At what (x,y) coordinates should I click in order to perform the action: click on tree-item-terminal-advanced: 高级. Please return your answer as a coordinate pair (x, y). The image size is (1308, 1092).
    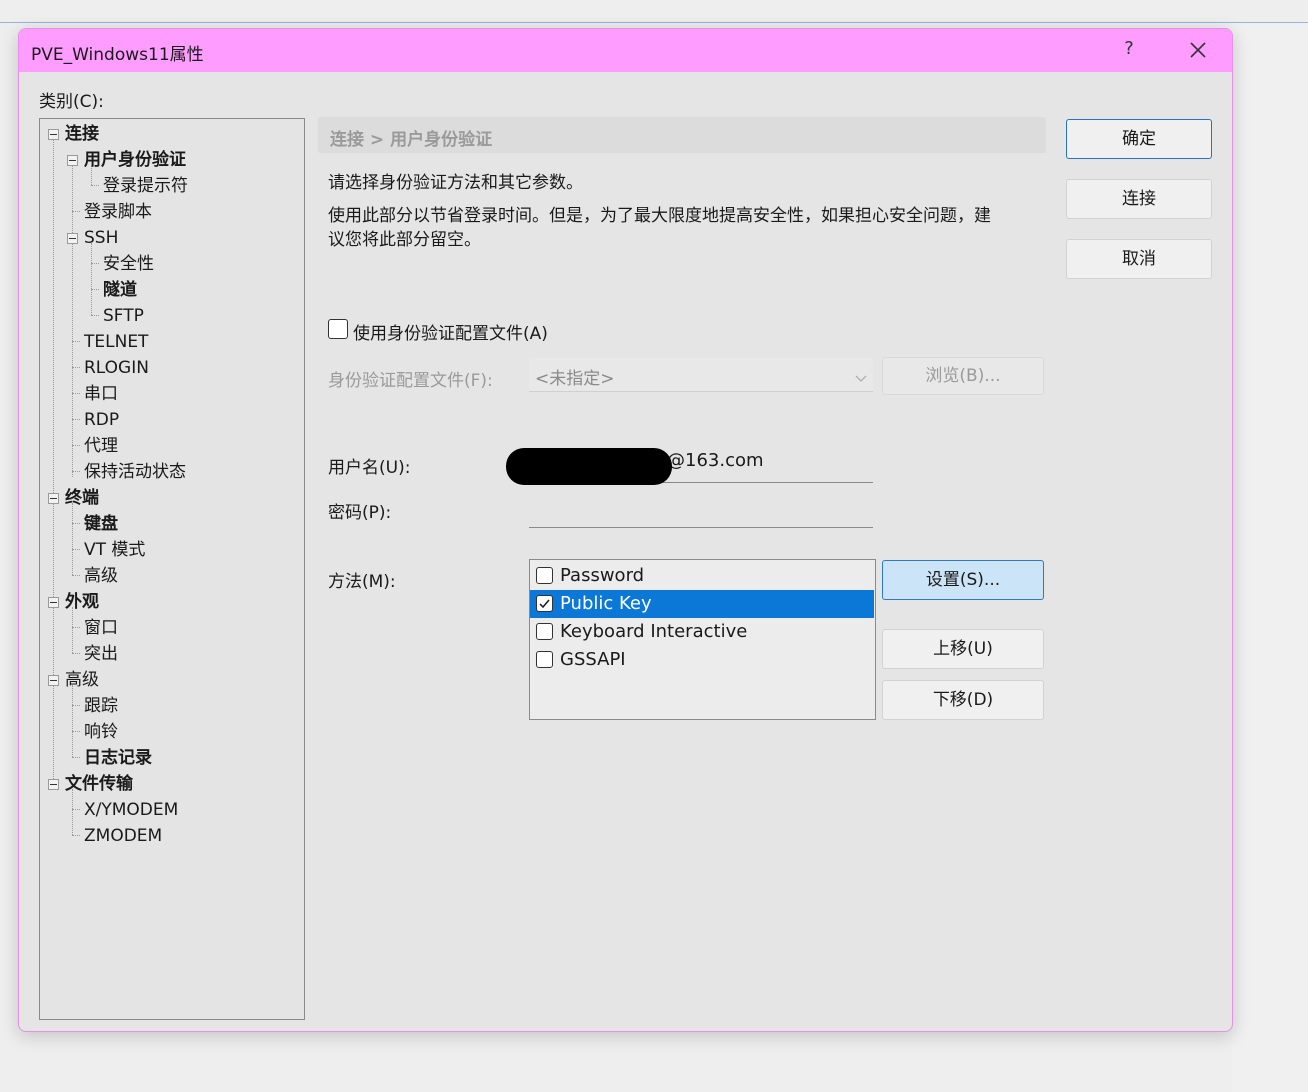
    Looking at the image, I should click on (101, 576).